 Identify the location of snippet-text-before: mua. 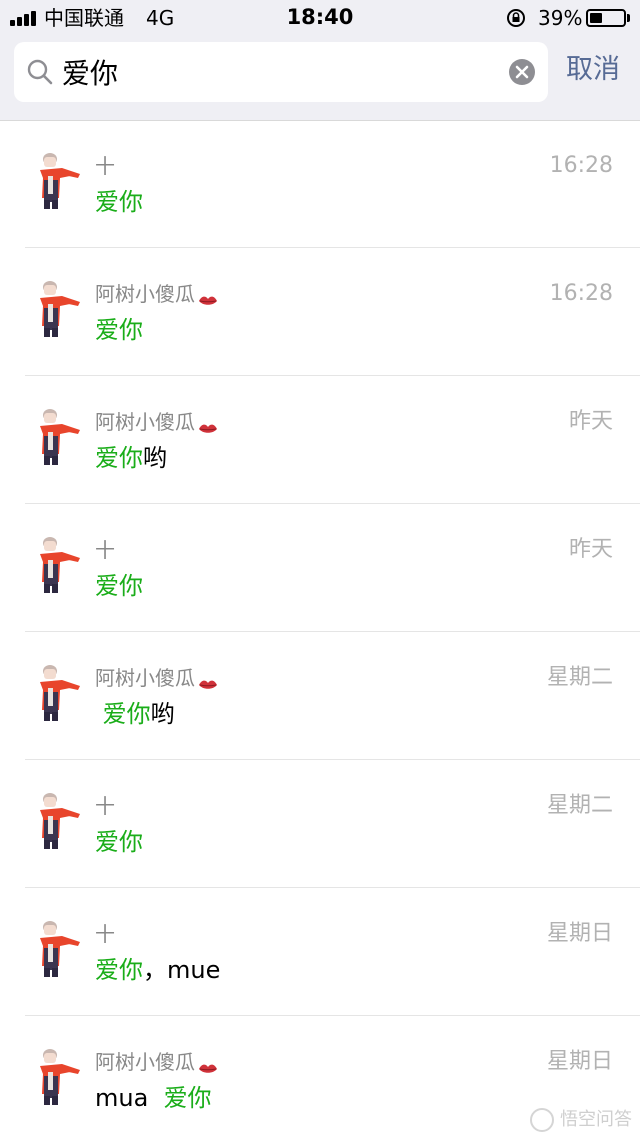
(129, 1098).